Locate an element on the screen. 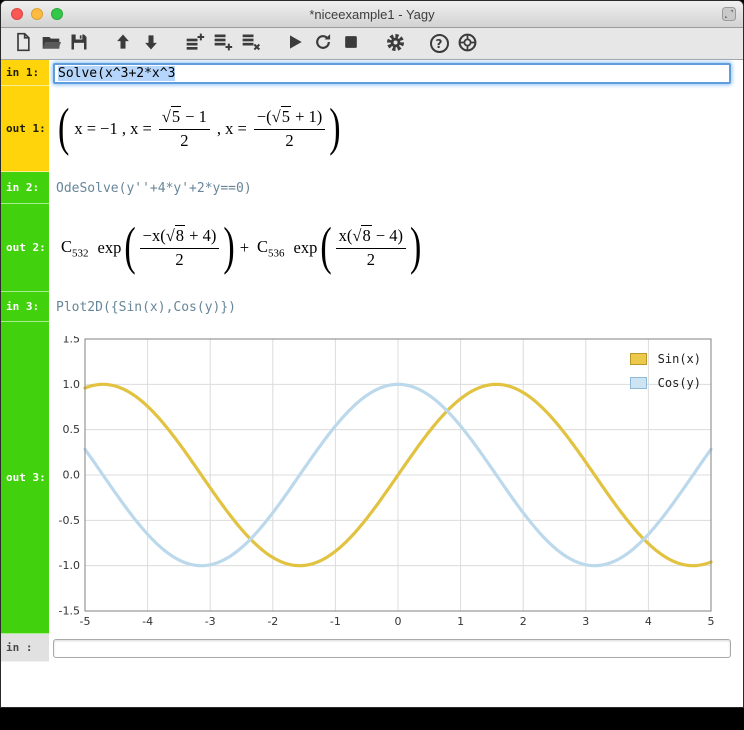 The width and height of the screenshot is (744, 730). svg-text: 0.0 is located at coordinates (72, 475).